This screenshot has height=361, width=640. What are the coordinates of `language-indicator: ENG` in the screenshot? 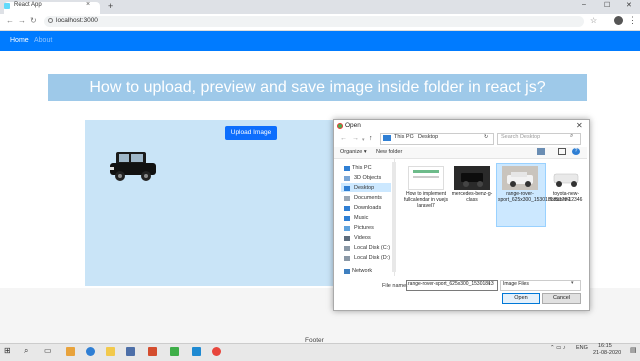 It's located at (582, 348).